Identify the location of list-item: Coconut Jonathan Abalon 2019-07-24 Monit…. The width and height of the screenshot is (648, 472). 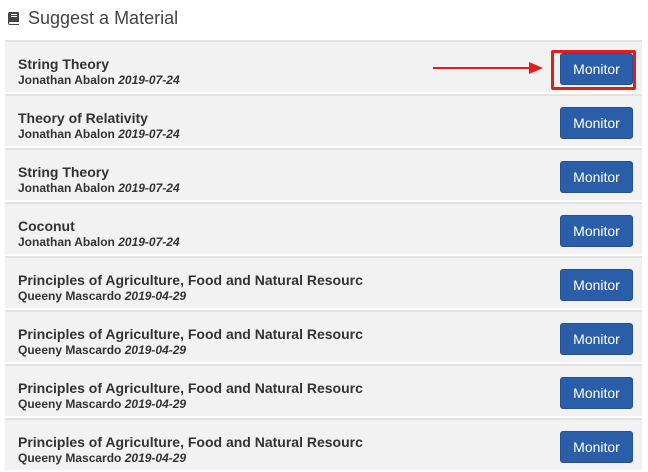
(323, 228).